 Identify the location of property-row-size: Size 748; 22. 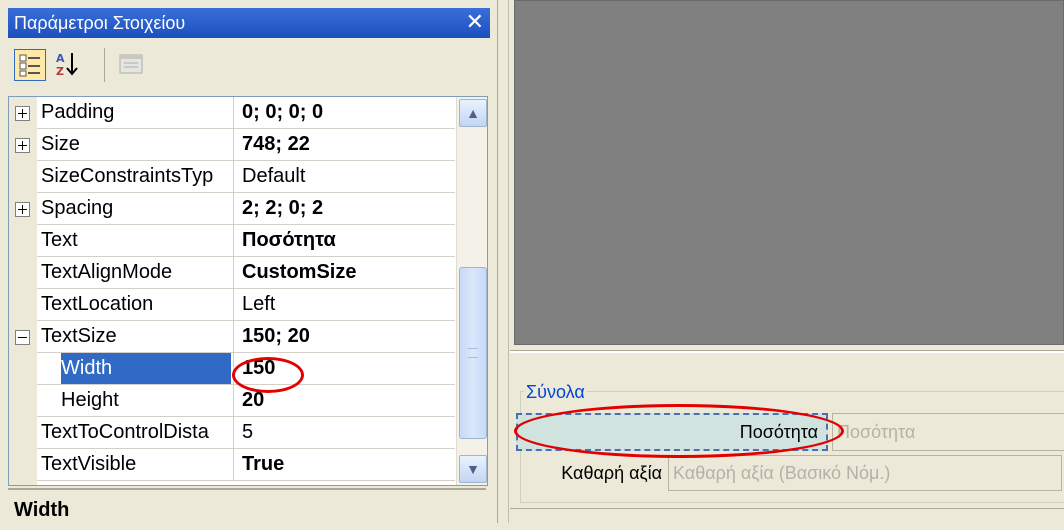
(232, 145).